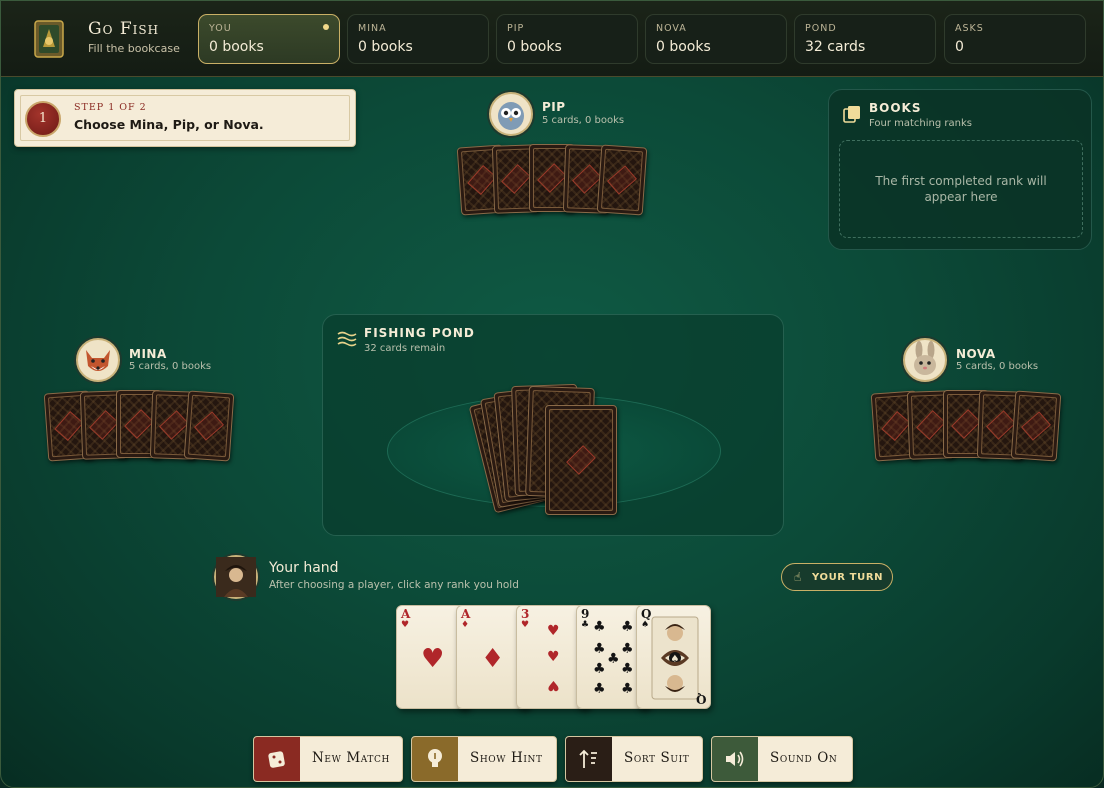 The height and width of the screenshot is (788, 1104). What do you see at coordinates (583, 120) in the screenshot?
I see `player-info-pip: 5 cards, 0 books` at bounding box center [583, 120].